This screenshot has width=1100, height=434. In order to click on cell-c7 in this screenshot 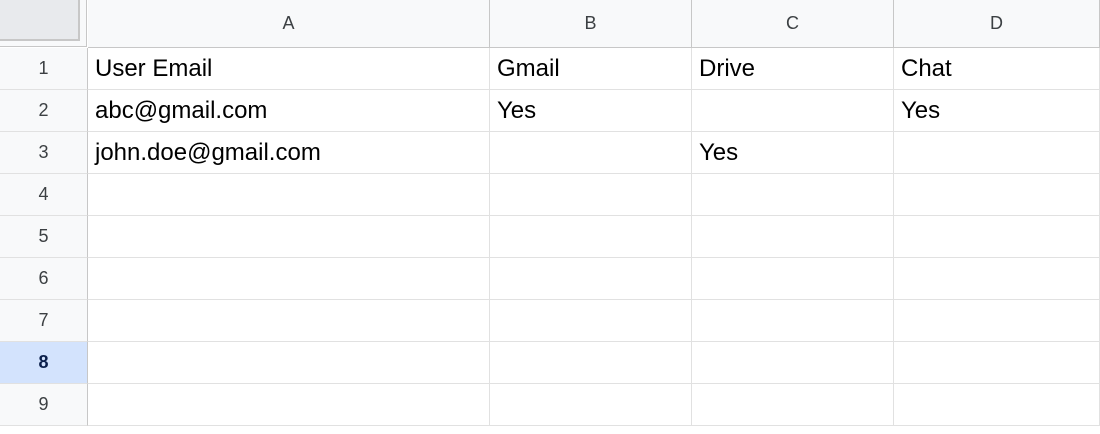, I will do `click(793, 321)`.